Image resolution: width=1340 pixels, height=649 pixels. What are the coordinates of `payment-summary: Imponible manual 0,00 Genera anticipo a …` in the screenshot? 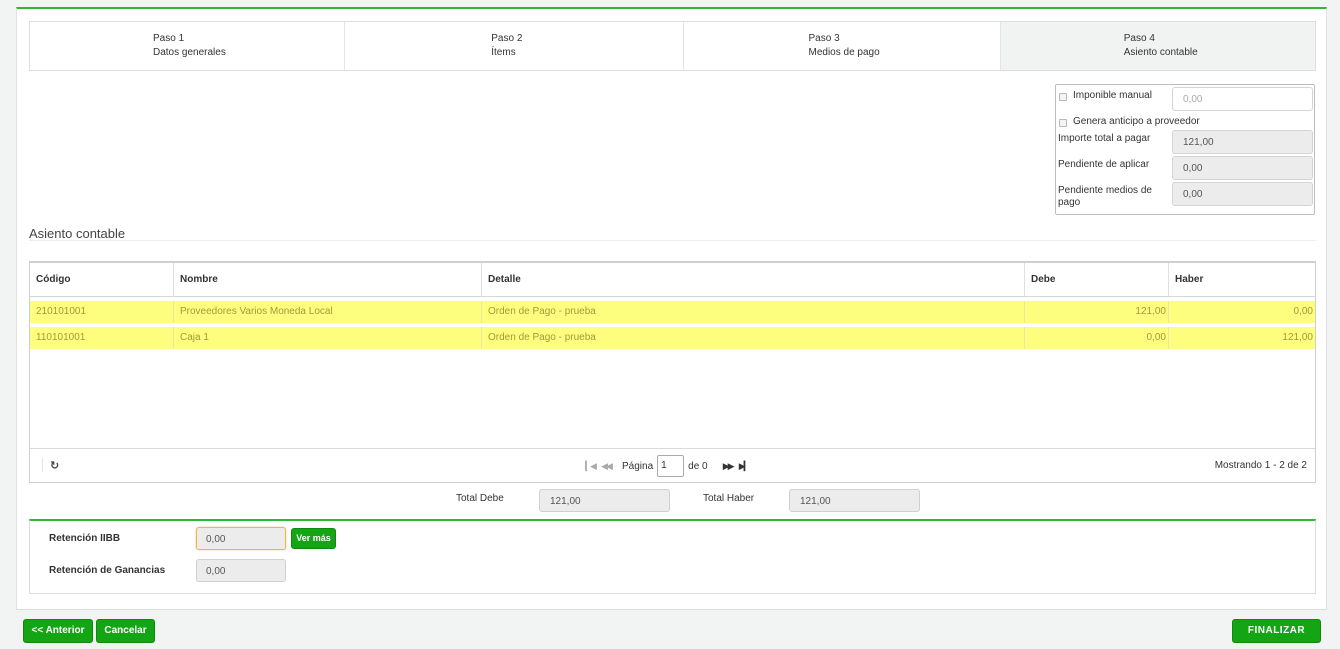 It's located at (1185, 149).